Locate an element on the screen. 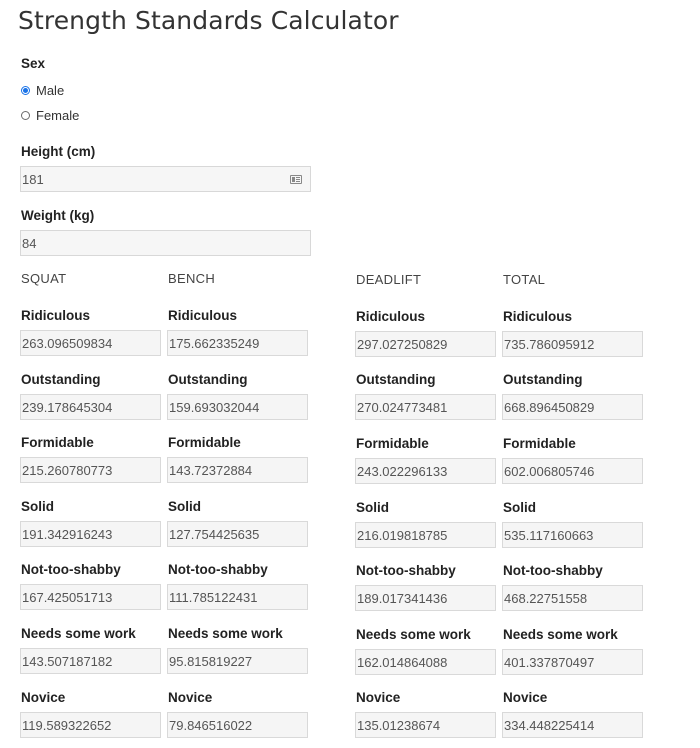 The height and width of the screenshot is (748, 700). total-formidable-field: 602.006805746 is located at coordinates (572, 471).